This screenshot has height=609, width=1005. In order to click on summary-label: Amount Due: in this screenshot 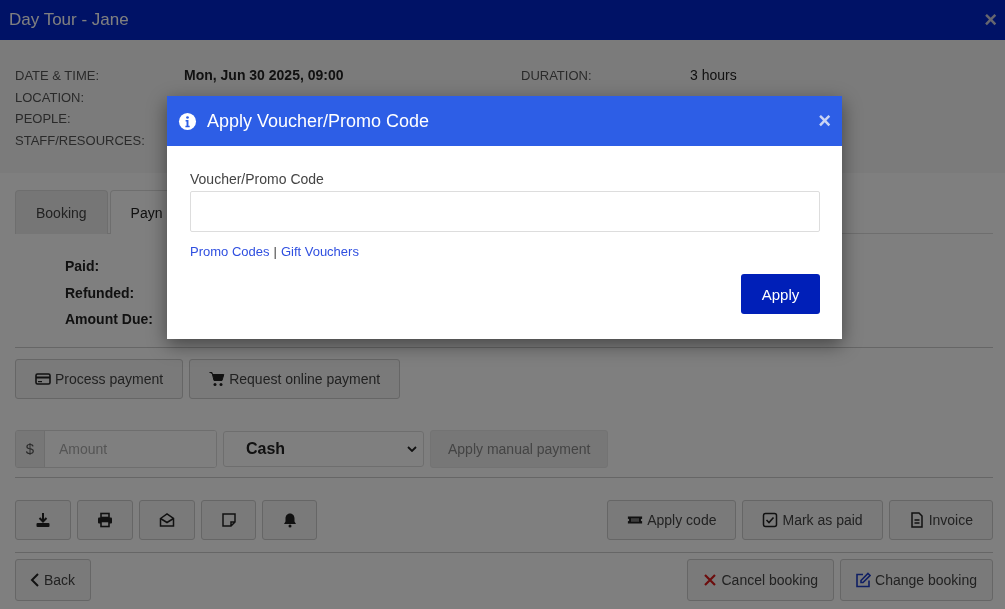, I will do `click(109, 319)`.